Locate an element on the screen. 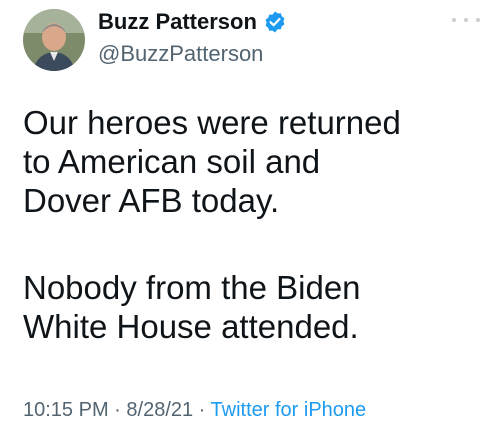 This screenshot has height=434, width=500. tweet-meta: 10:15 PM · 8/28/21 · Twitter for iPhone is located at coordinates (194, 410).